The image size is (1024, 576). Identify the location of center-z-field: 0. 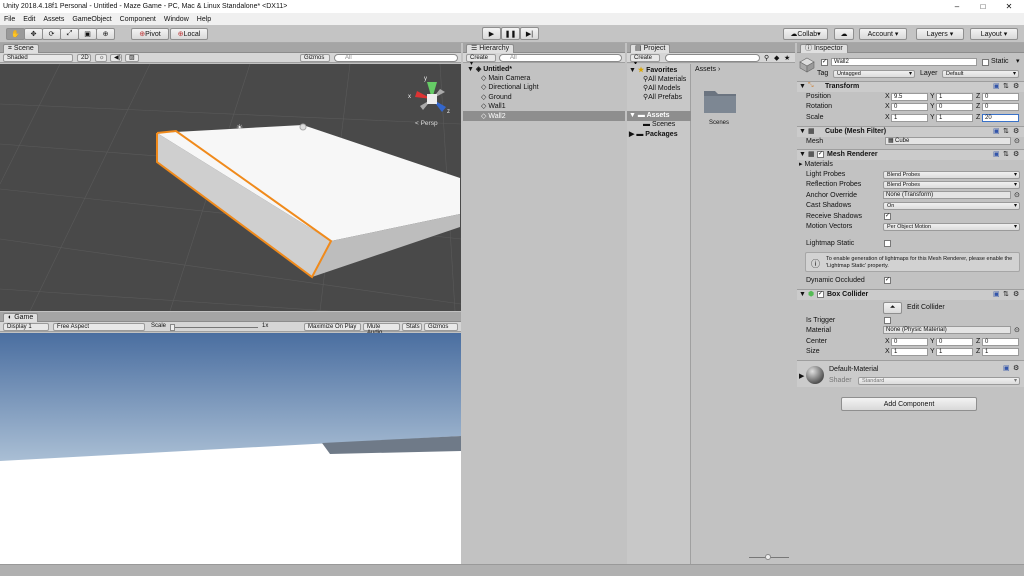
(1000, 342).